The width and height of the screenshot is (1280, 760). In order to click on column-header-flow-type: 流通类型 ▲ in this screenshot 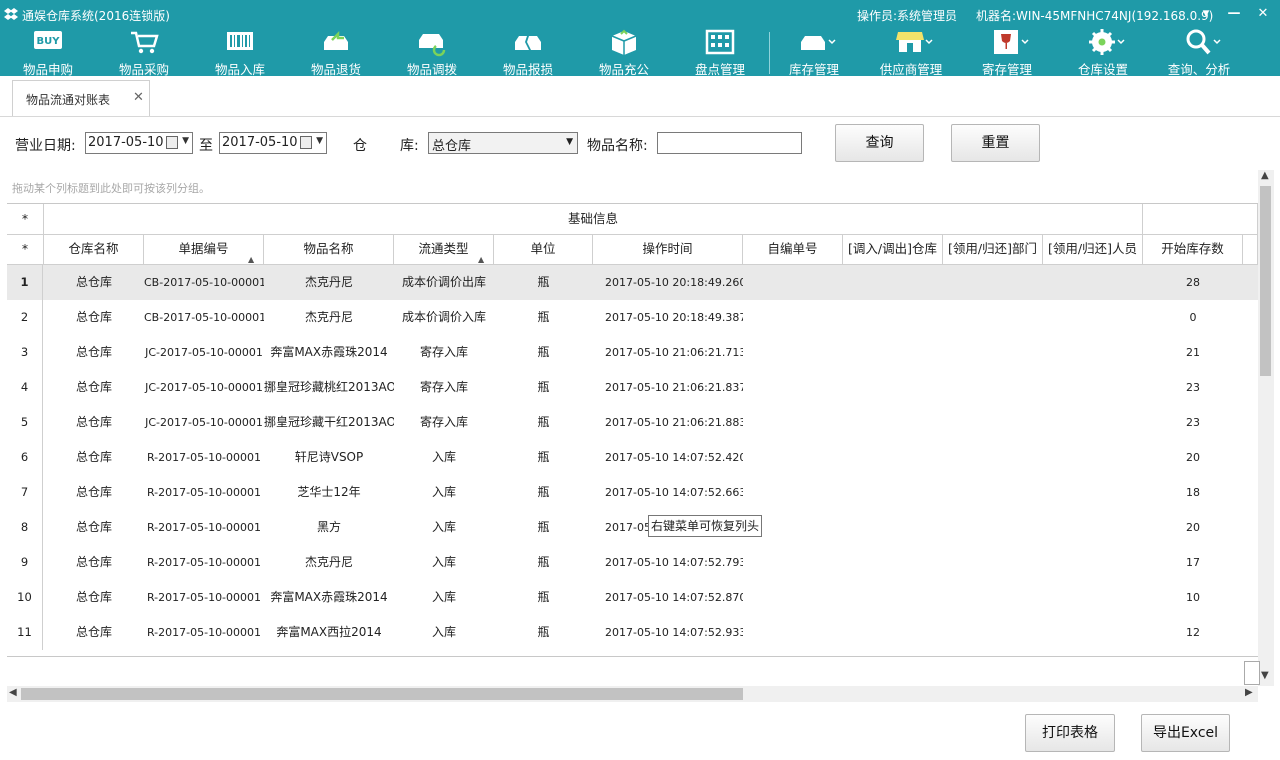, I will do `click(444, 250)`.